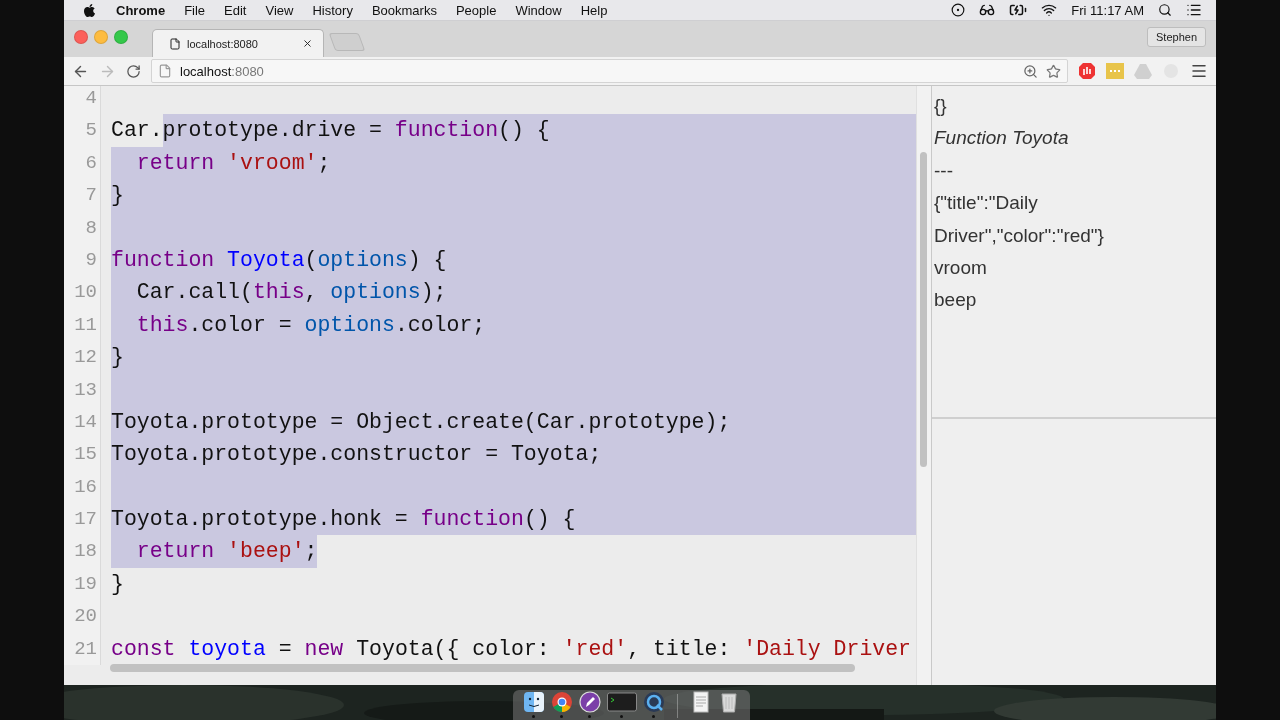 The height and width of the screenshot is (720, 1280). I want to click on profile-button: Stephen, so click(1176, 37).